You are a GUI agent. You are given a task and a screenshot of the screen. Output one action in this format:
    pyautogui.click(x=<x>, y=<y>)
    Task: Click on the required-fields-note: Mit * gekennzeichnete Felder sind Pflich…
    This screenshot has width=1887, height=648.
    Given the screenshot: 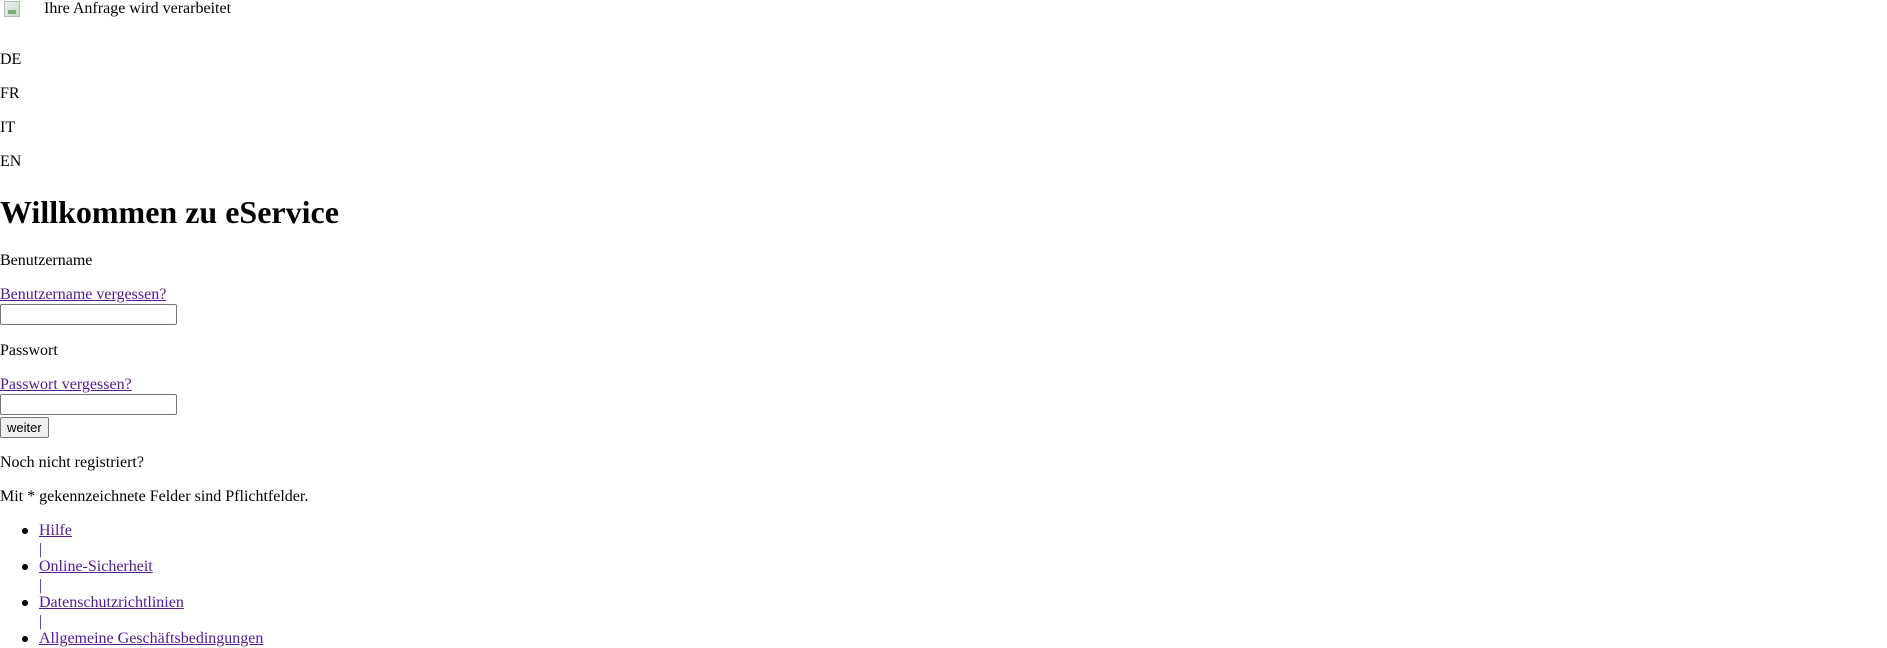 What is the action you would take?
    pyautogui.click(x=154, y=496)
    